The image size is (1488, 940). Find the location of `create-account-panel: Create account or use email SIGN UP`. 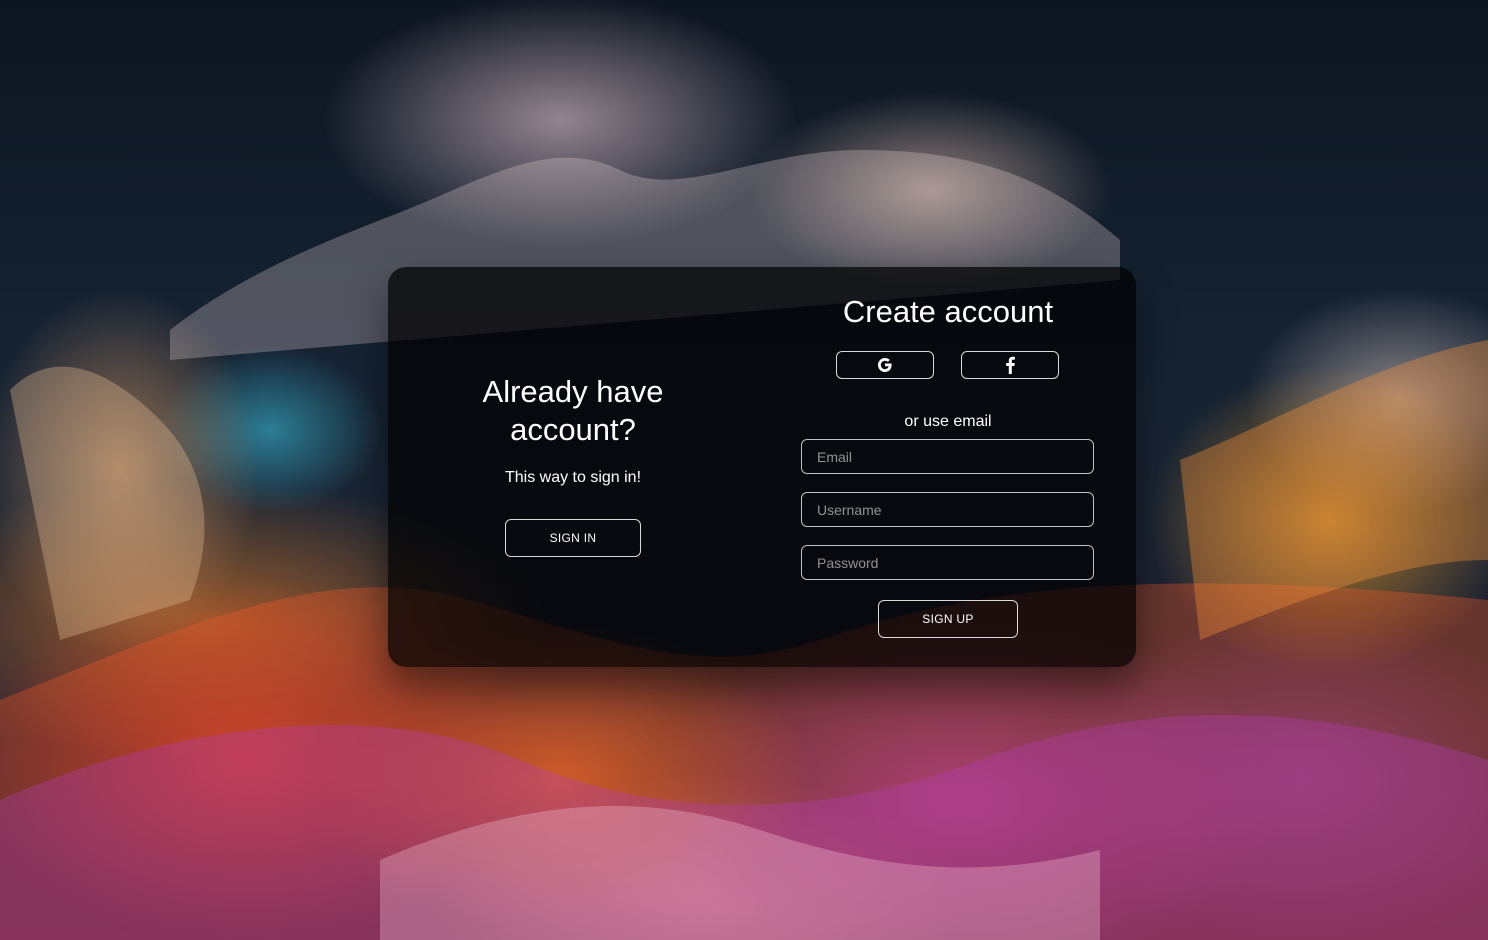

create-account-panel: Create account or use email SIGN UP is located at coordinates (948, 467).